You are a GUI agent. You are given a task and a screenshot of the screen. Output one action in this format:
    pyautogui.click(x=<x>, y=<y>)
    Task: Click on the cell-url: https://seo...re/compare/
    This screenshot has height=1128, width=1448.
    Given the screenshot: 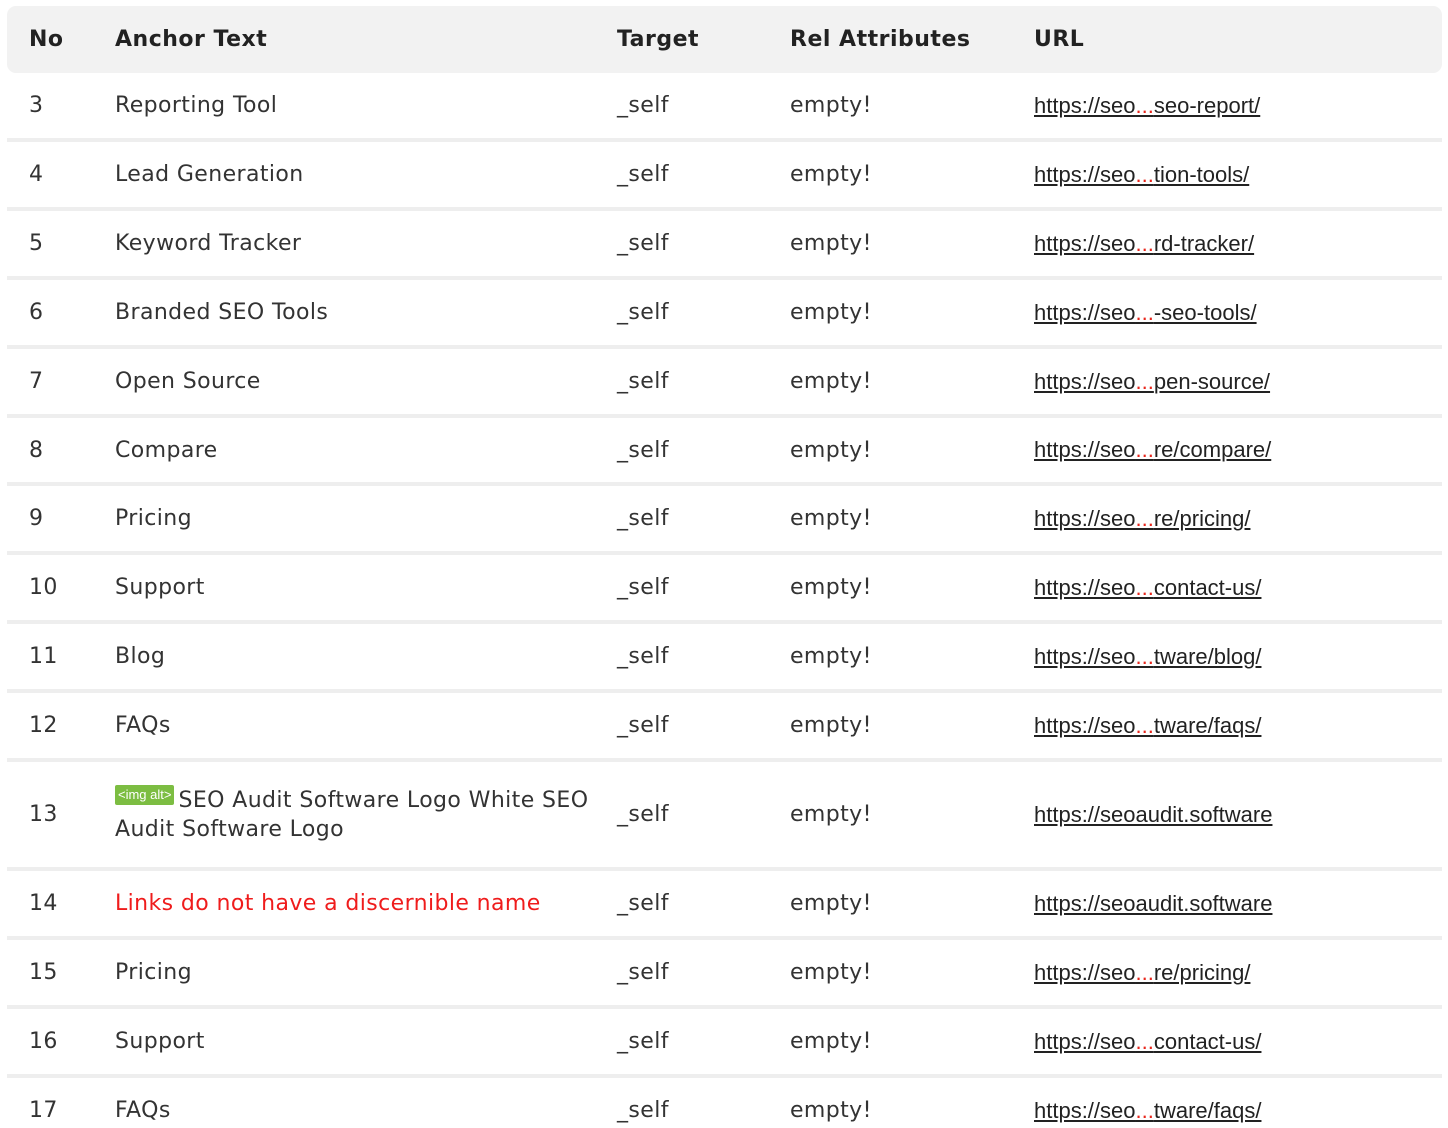 What is the action you would take?
    pyautogui.click(x=1234, y=450)
    